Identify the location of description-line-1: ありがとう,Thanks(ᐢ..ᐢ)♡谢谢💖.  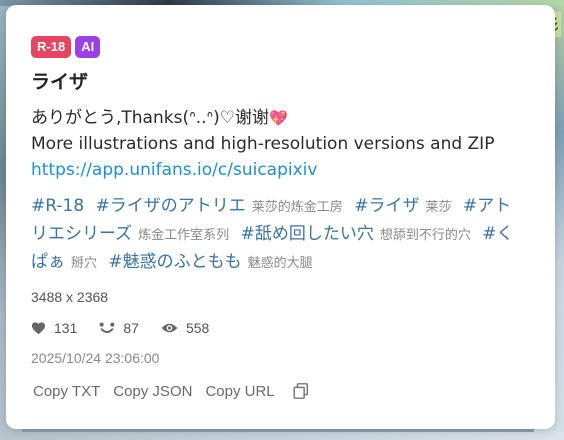
(281, 118).